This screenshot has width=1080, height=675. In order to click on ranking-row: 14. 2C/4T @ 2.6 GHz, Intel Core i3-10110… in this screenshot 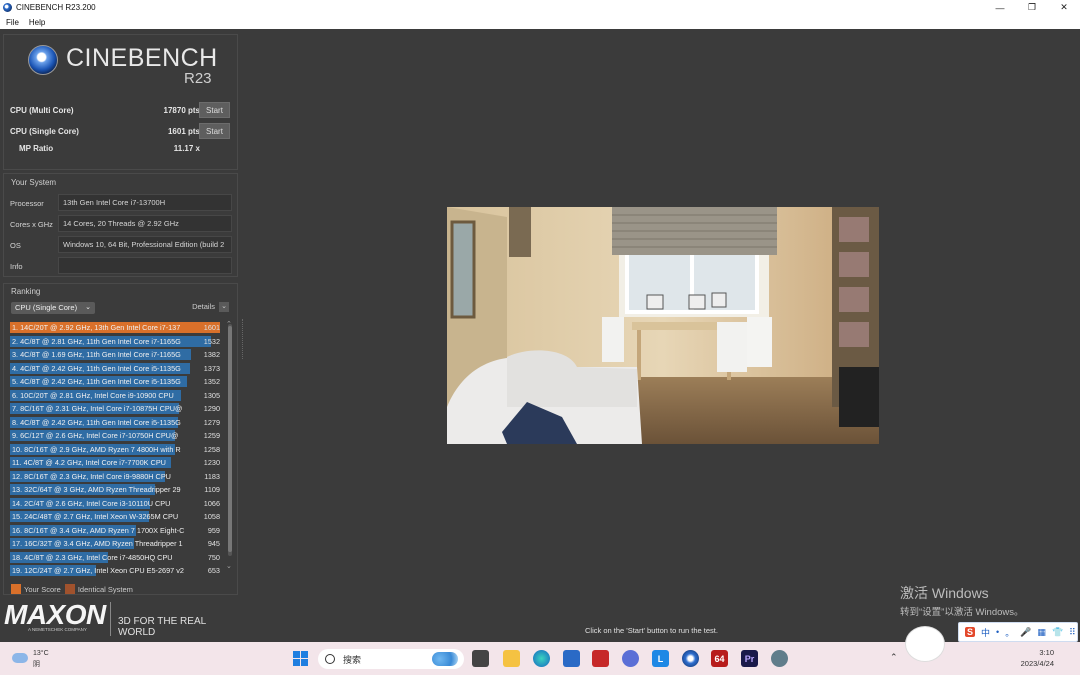, I will do `click(117, 504)`.